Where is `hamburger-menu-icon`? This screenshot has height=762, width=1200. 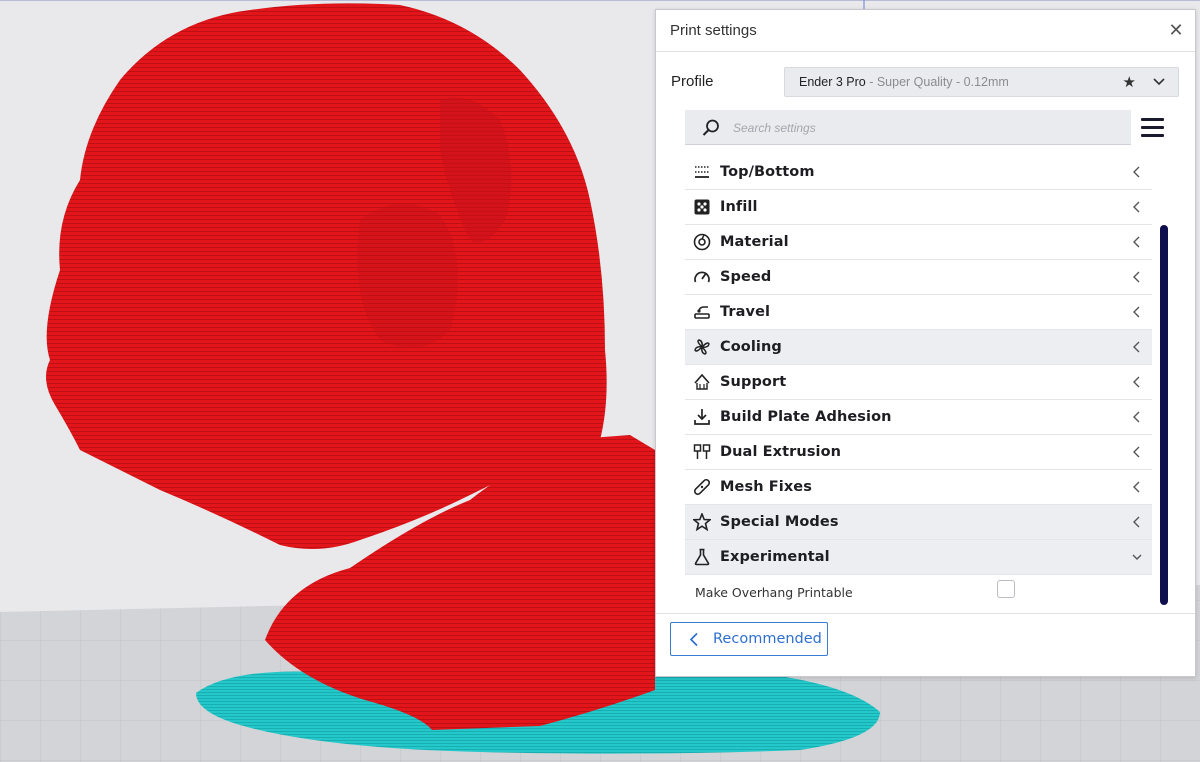 hamburger-menu-icon is located at coordinates (1153, 128).